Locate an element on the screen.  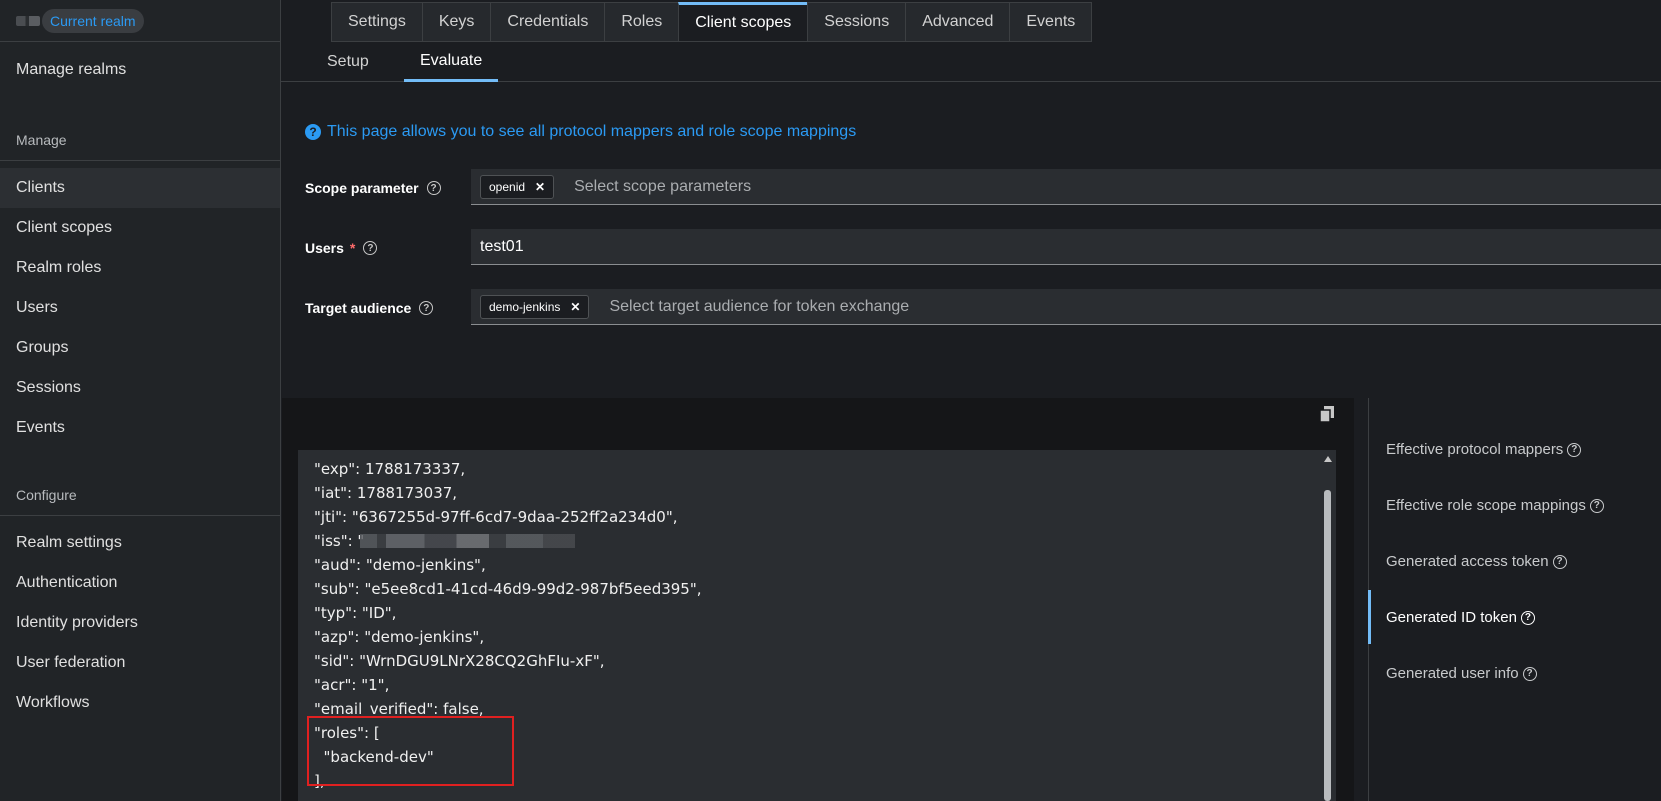
tab-client-scopes: Client scopes is located at coordinates (743, 22).